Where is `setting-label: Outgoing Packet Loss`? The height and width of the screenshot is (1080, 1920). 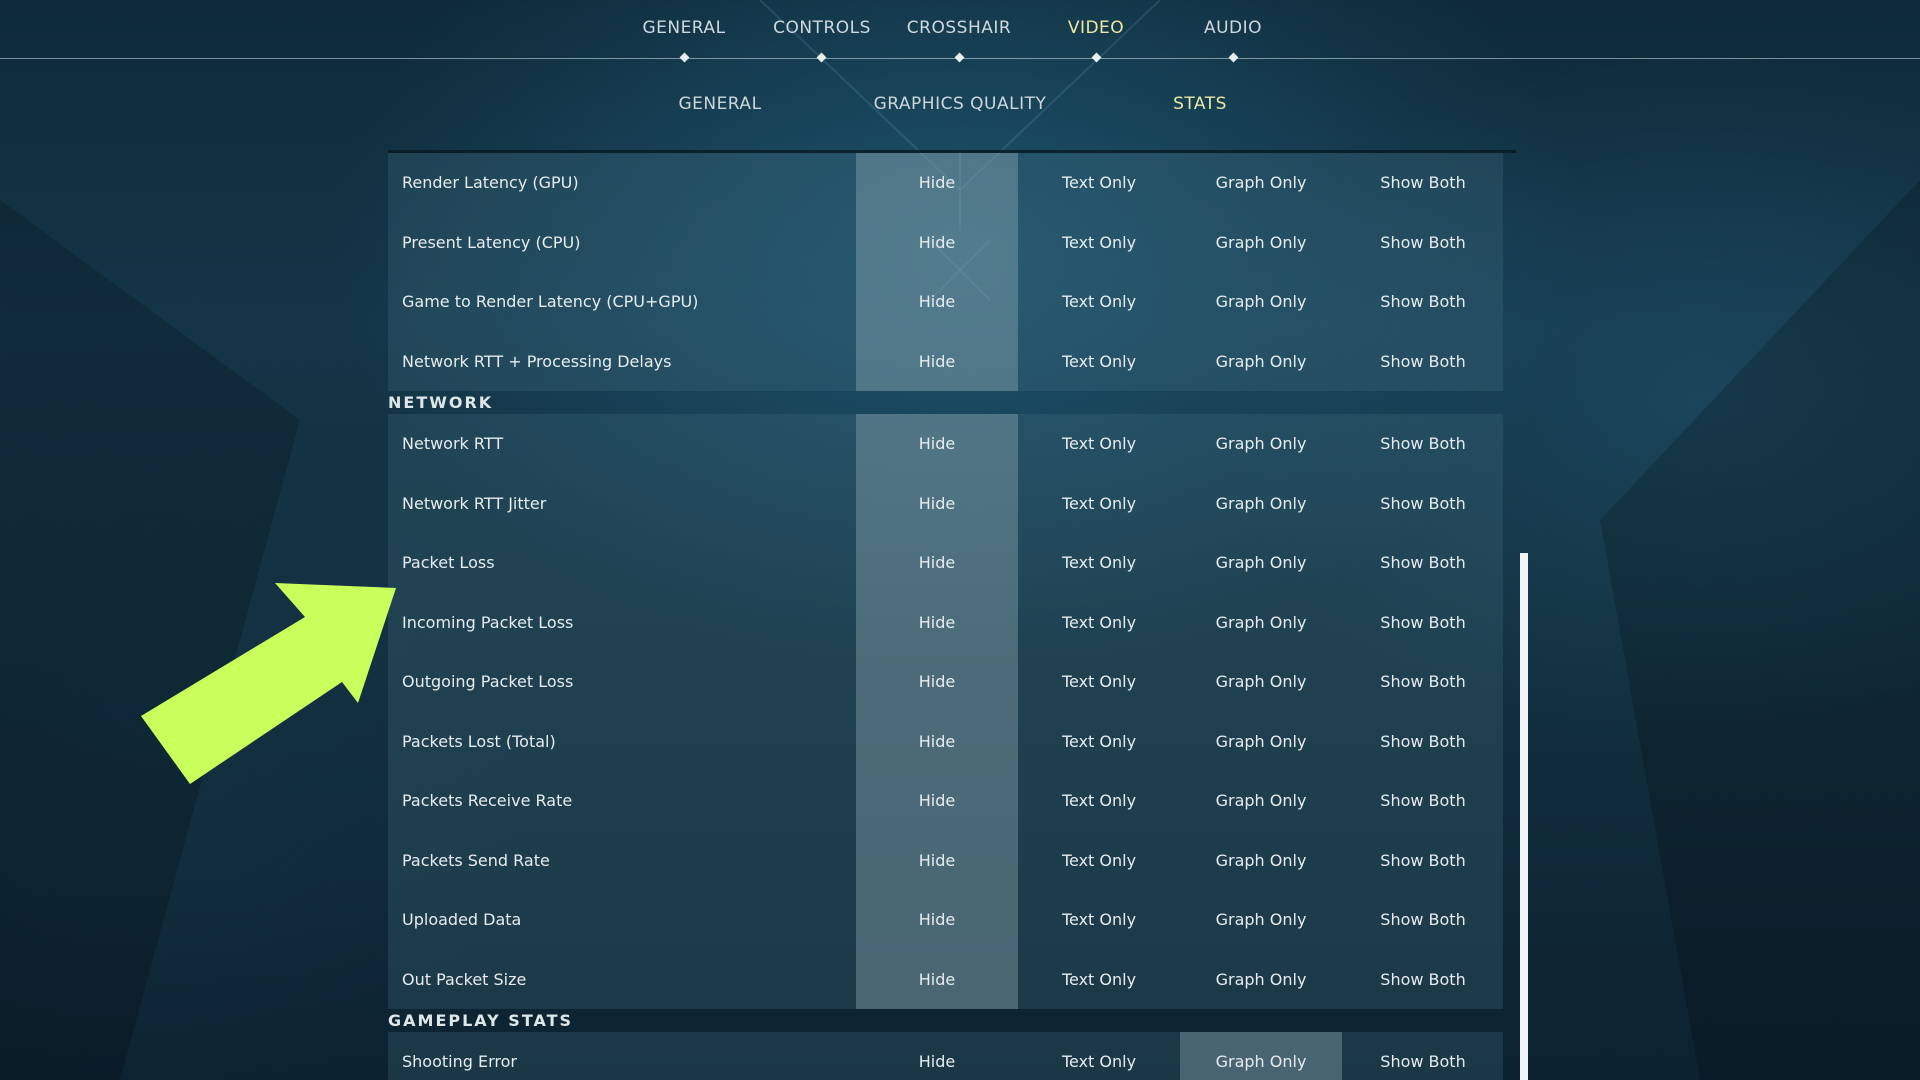 setting-label: Outgoing Packet Loss is located at coordinates (488, 681).